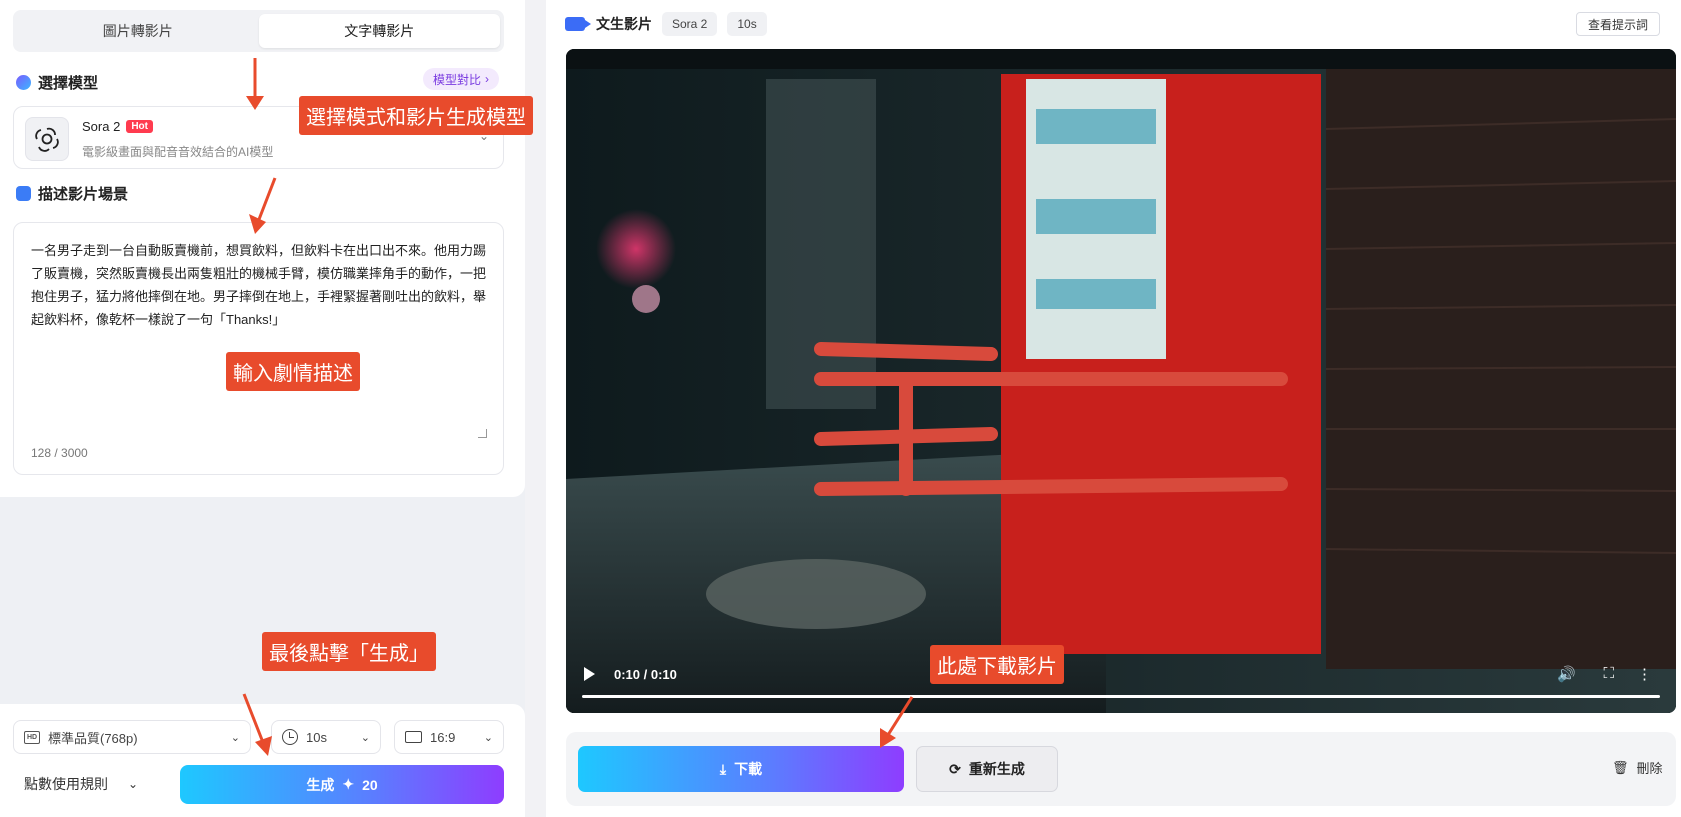 The height and width of the screenshot is (817, 1681). I want to click on fullscreen-icon: ⛶, so click(1608, 673).